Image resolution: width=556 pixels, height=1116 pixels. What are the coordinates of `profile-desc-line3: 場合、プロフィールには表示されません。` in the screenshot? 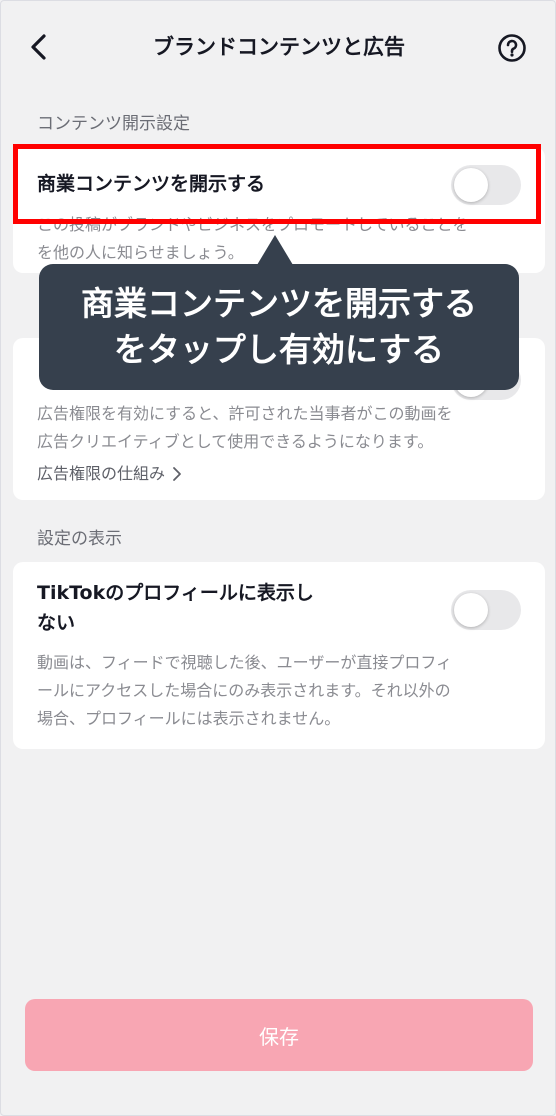 It's located at (189, 718).